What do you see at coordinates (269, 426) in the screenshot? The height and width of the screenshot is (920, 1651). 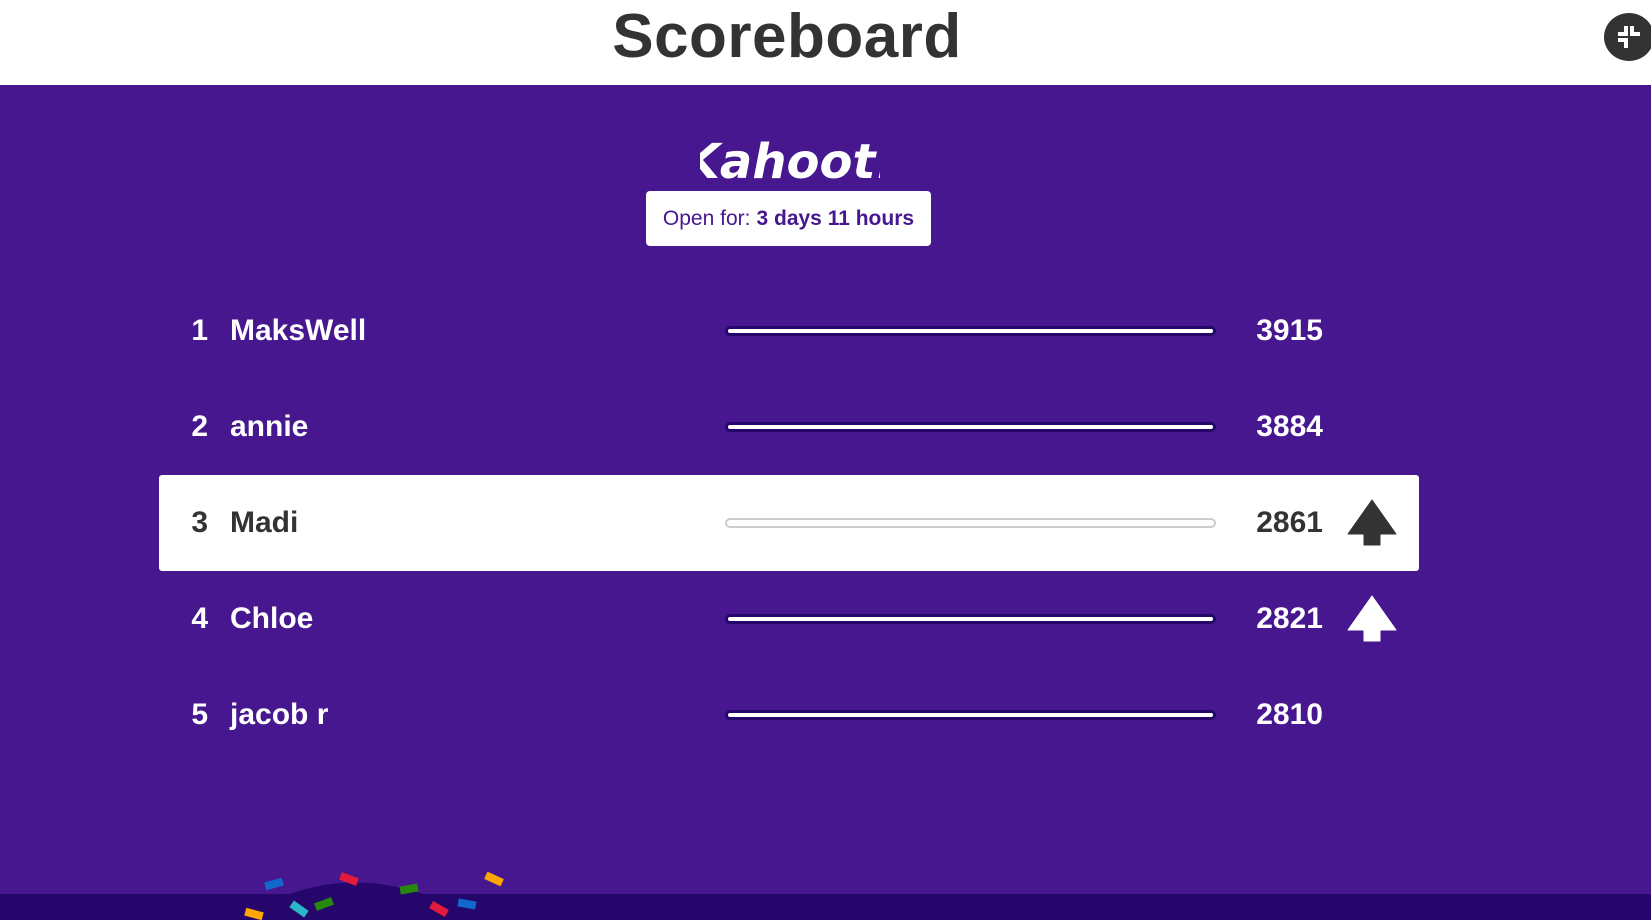 I see `player-name: annie` at bounding box center [269, 426].